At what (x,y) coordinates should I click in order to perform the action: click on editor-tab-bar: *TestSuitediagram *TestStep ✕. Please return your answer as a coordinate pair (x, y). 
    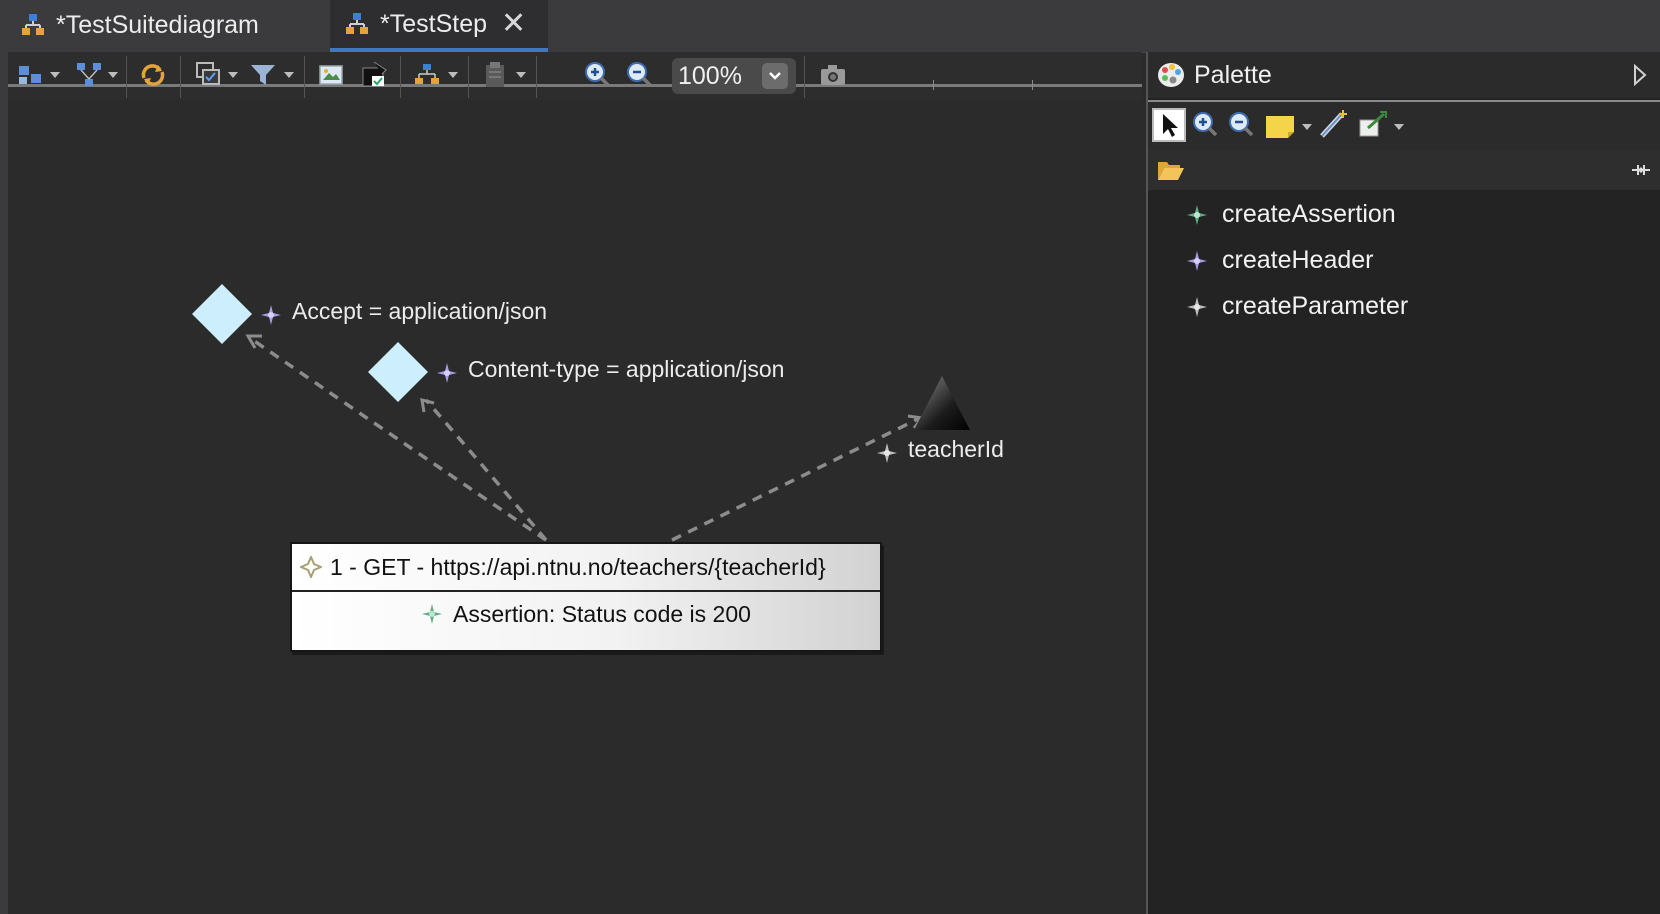
    Looking at the image, I should click on (830, 26).